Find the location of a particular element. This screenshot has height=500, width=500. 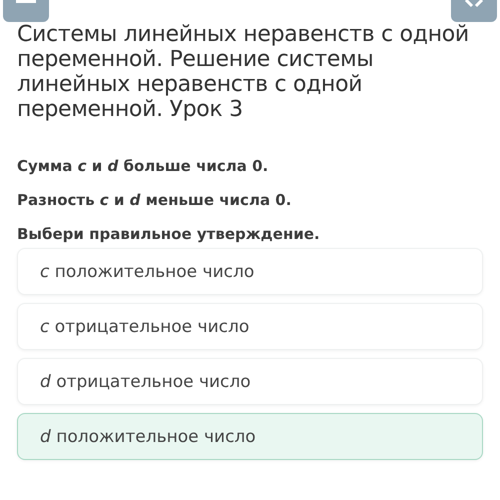

question-text: Сумма c и d больше числа 0. is located at coordinates (143, 166).